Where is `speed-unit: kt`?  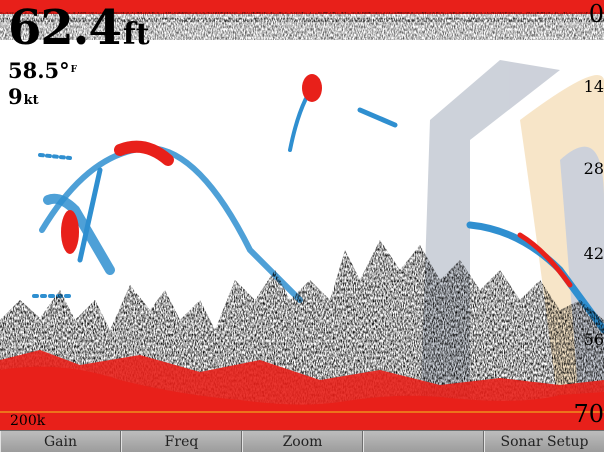
speed-unit: kt is located at coordinates (31, 100).